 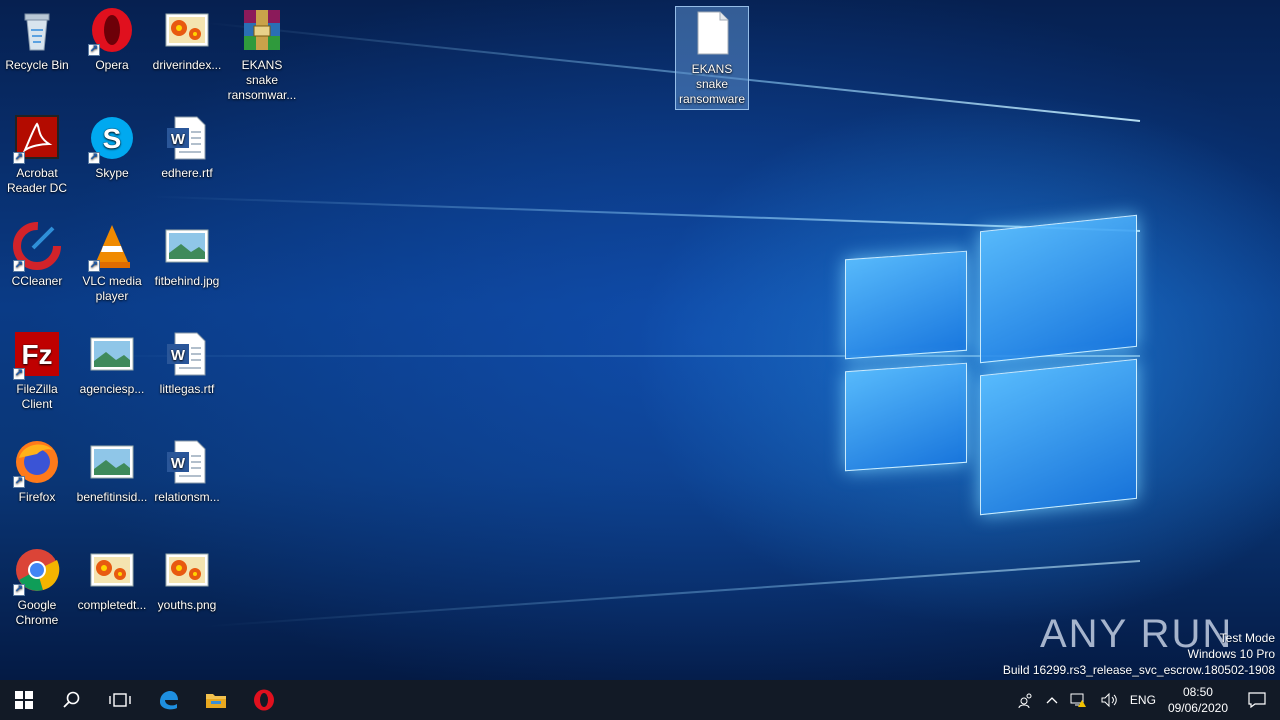 I want to click on task-view-button, so click(x=120, y=700).